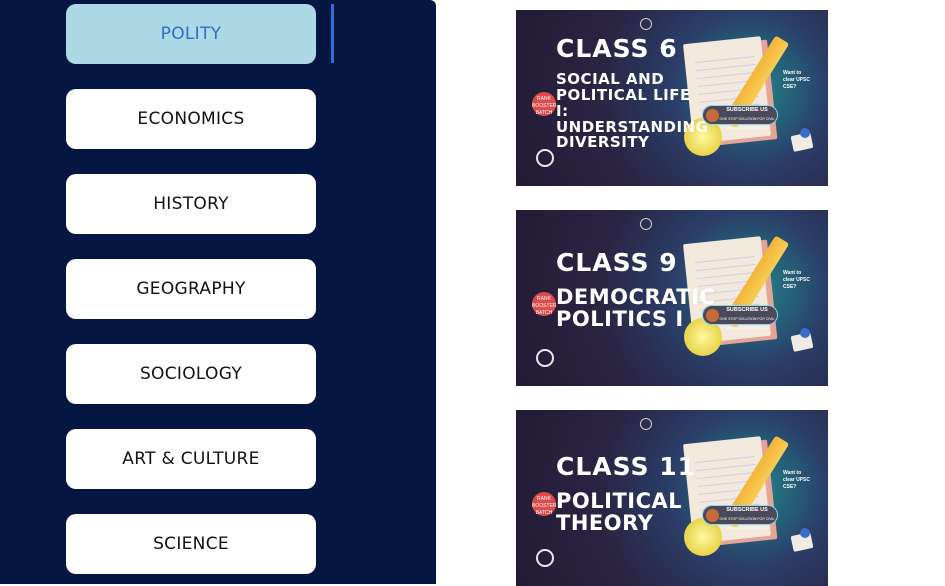 This screenshot has height=586, width=945. What do you see at coordinates (191, 34) in the screenshot?
I see `subject-button-polity: POLITY` at bounding box center [191, 34].